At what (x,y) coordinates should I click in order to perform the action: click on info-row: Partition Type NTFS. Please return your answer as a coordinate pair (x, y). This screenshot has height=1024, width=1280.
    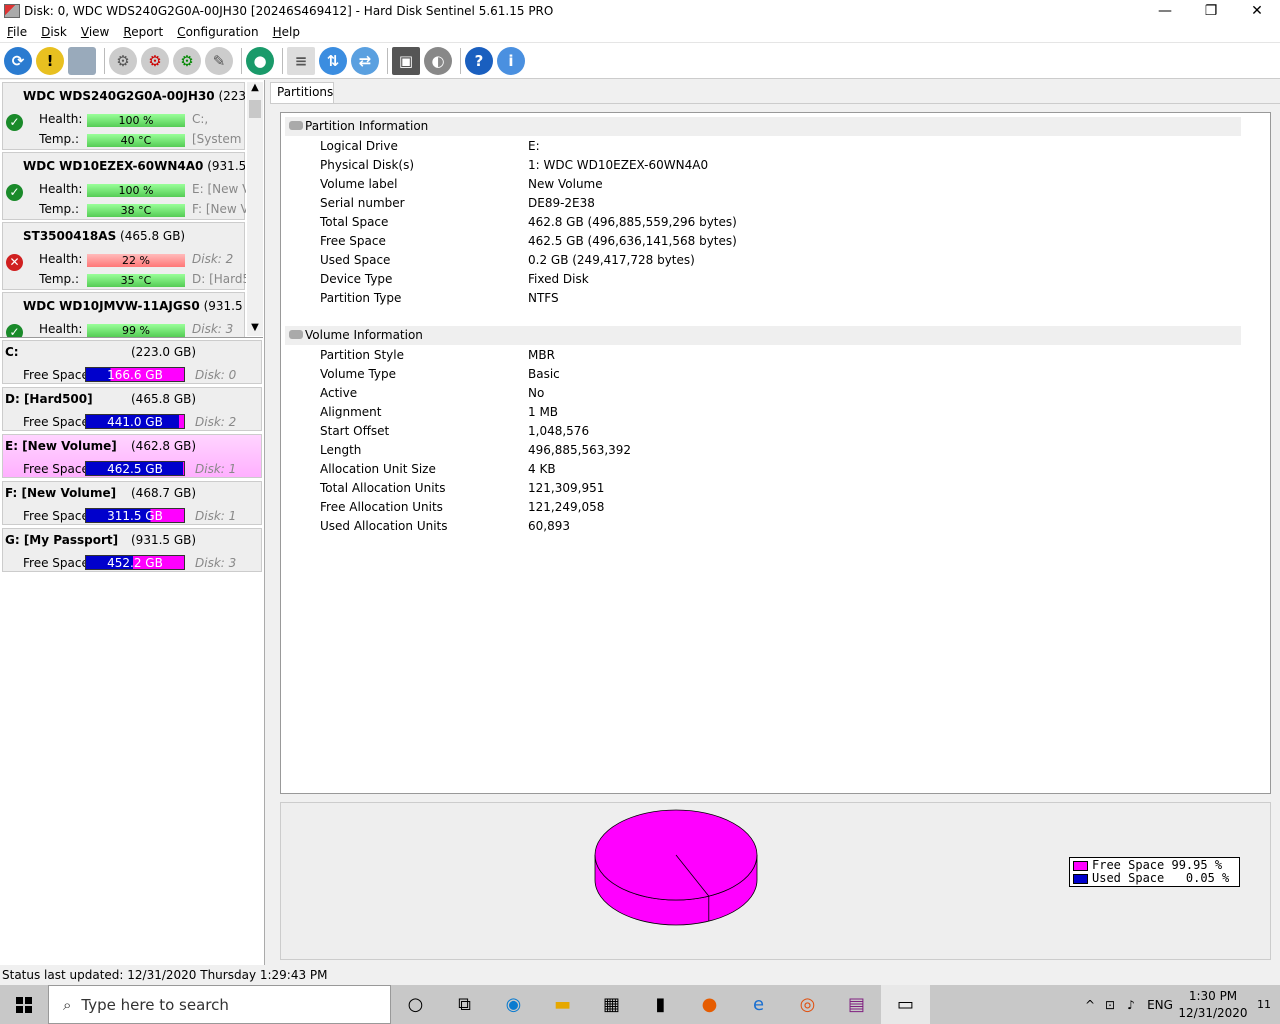
    Looking at the image, I should click on (439, 298).